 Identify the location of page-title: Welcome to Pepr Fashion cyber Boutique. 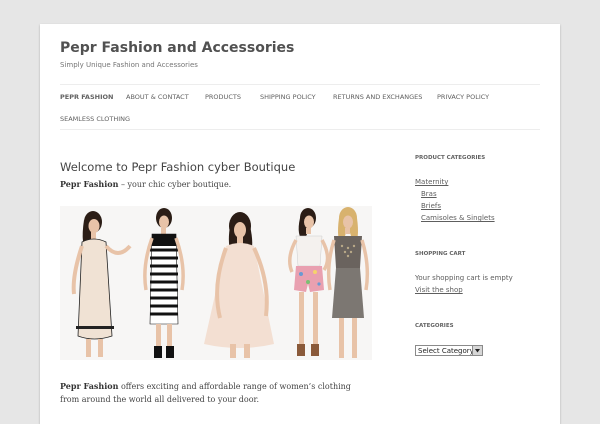
(178, 166).